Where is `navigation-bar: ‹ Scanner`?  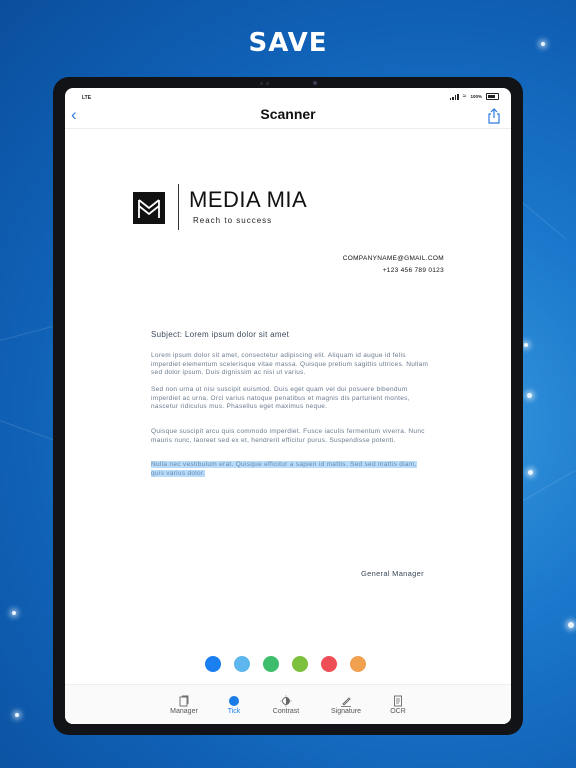
navigation-bar: ‹ Scanner is located at coordinates (288, 115).